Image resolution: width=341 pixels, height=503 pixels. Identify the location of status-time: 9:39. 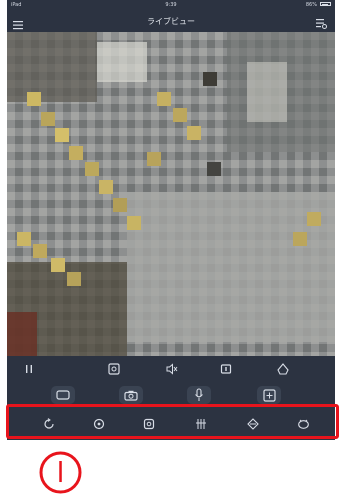
(171, 5).